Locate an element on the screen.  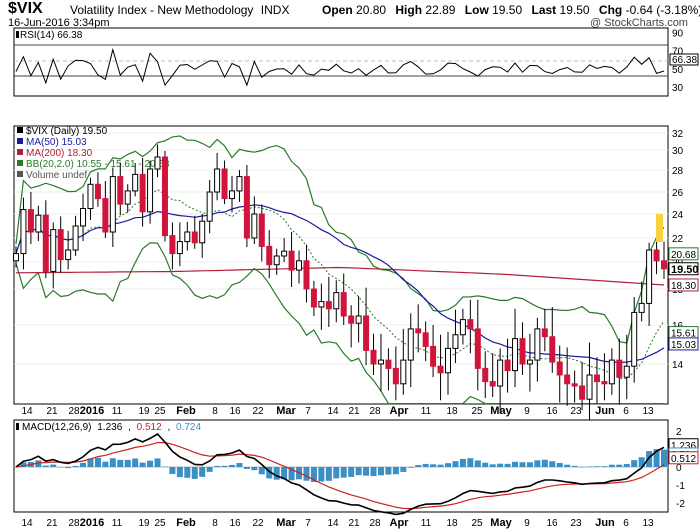
macd-tick-label: -1 is located at coordinates (680, 486).